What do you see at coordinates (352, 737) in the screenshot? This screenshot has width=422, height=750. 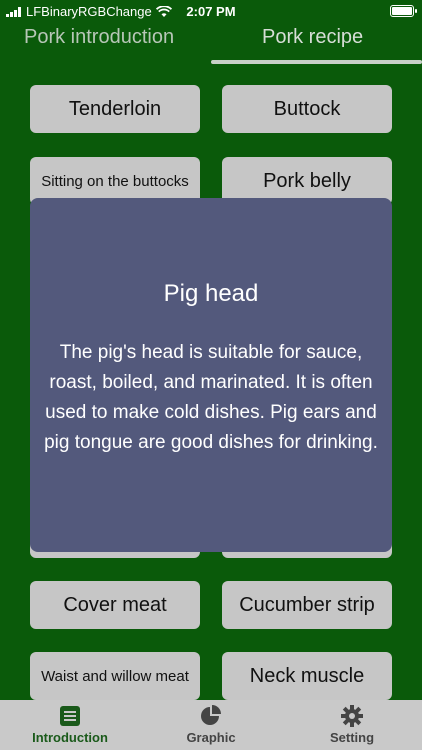 I see `tabbar-label-setting: Setting` at bounding box center [352, 737].